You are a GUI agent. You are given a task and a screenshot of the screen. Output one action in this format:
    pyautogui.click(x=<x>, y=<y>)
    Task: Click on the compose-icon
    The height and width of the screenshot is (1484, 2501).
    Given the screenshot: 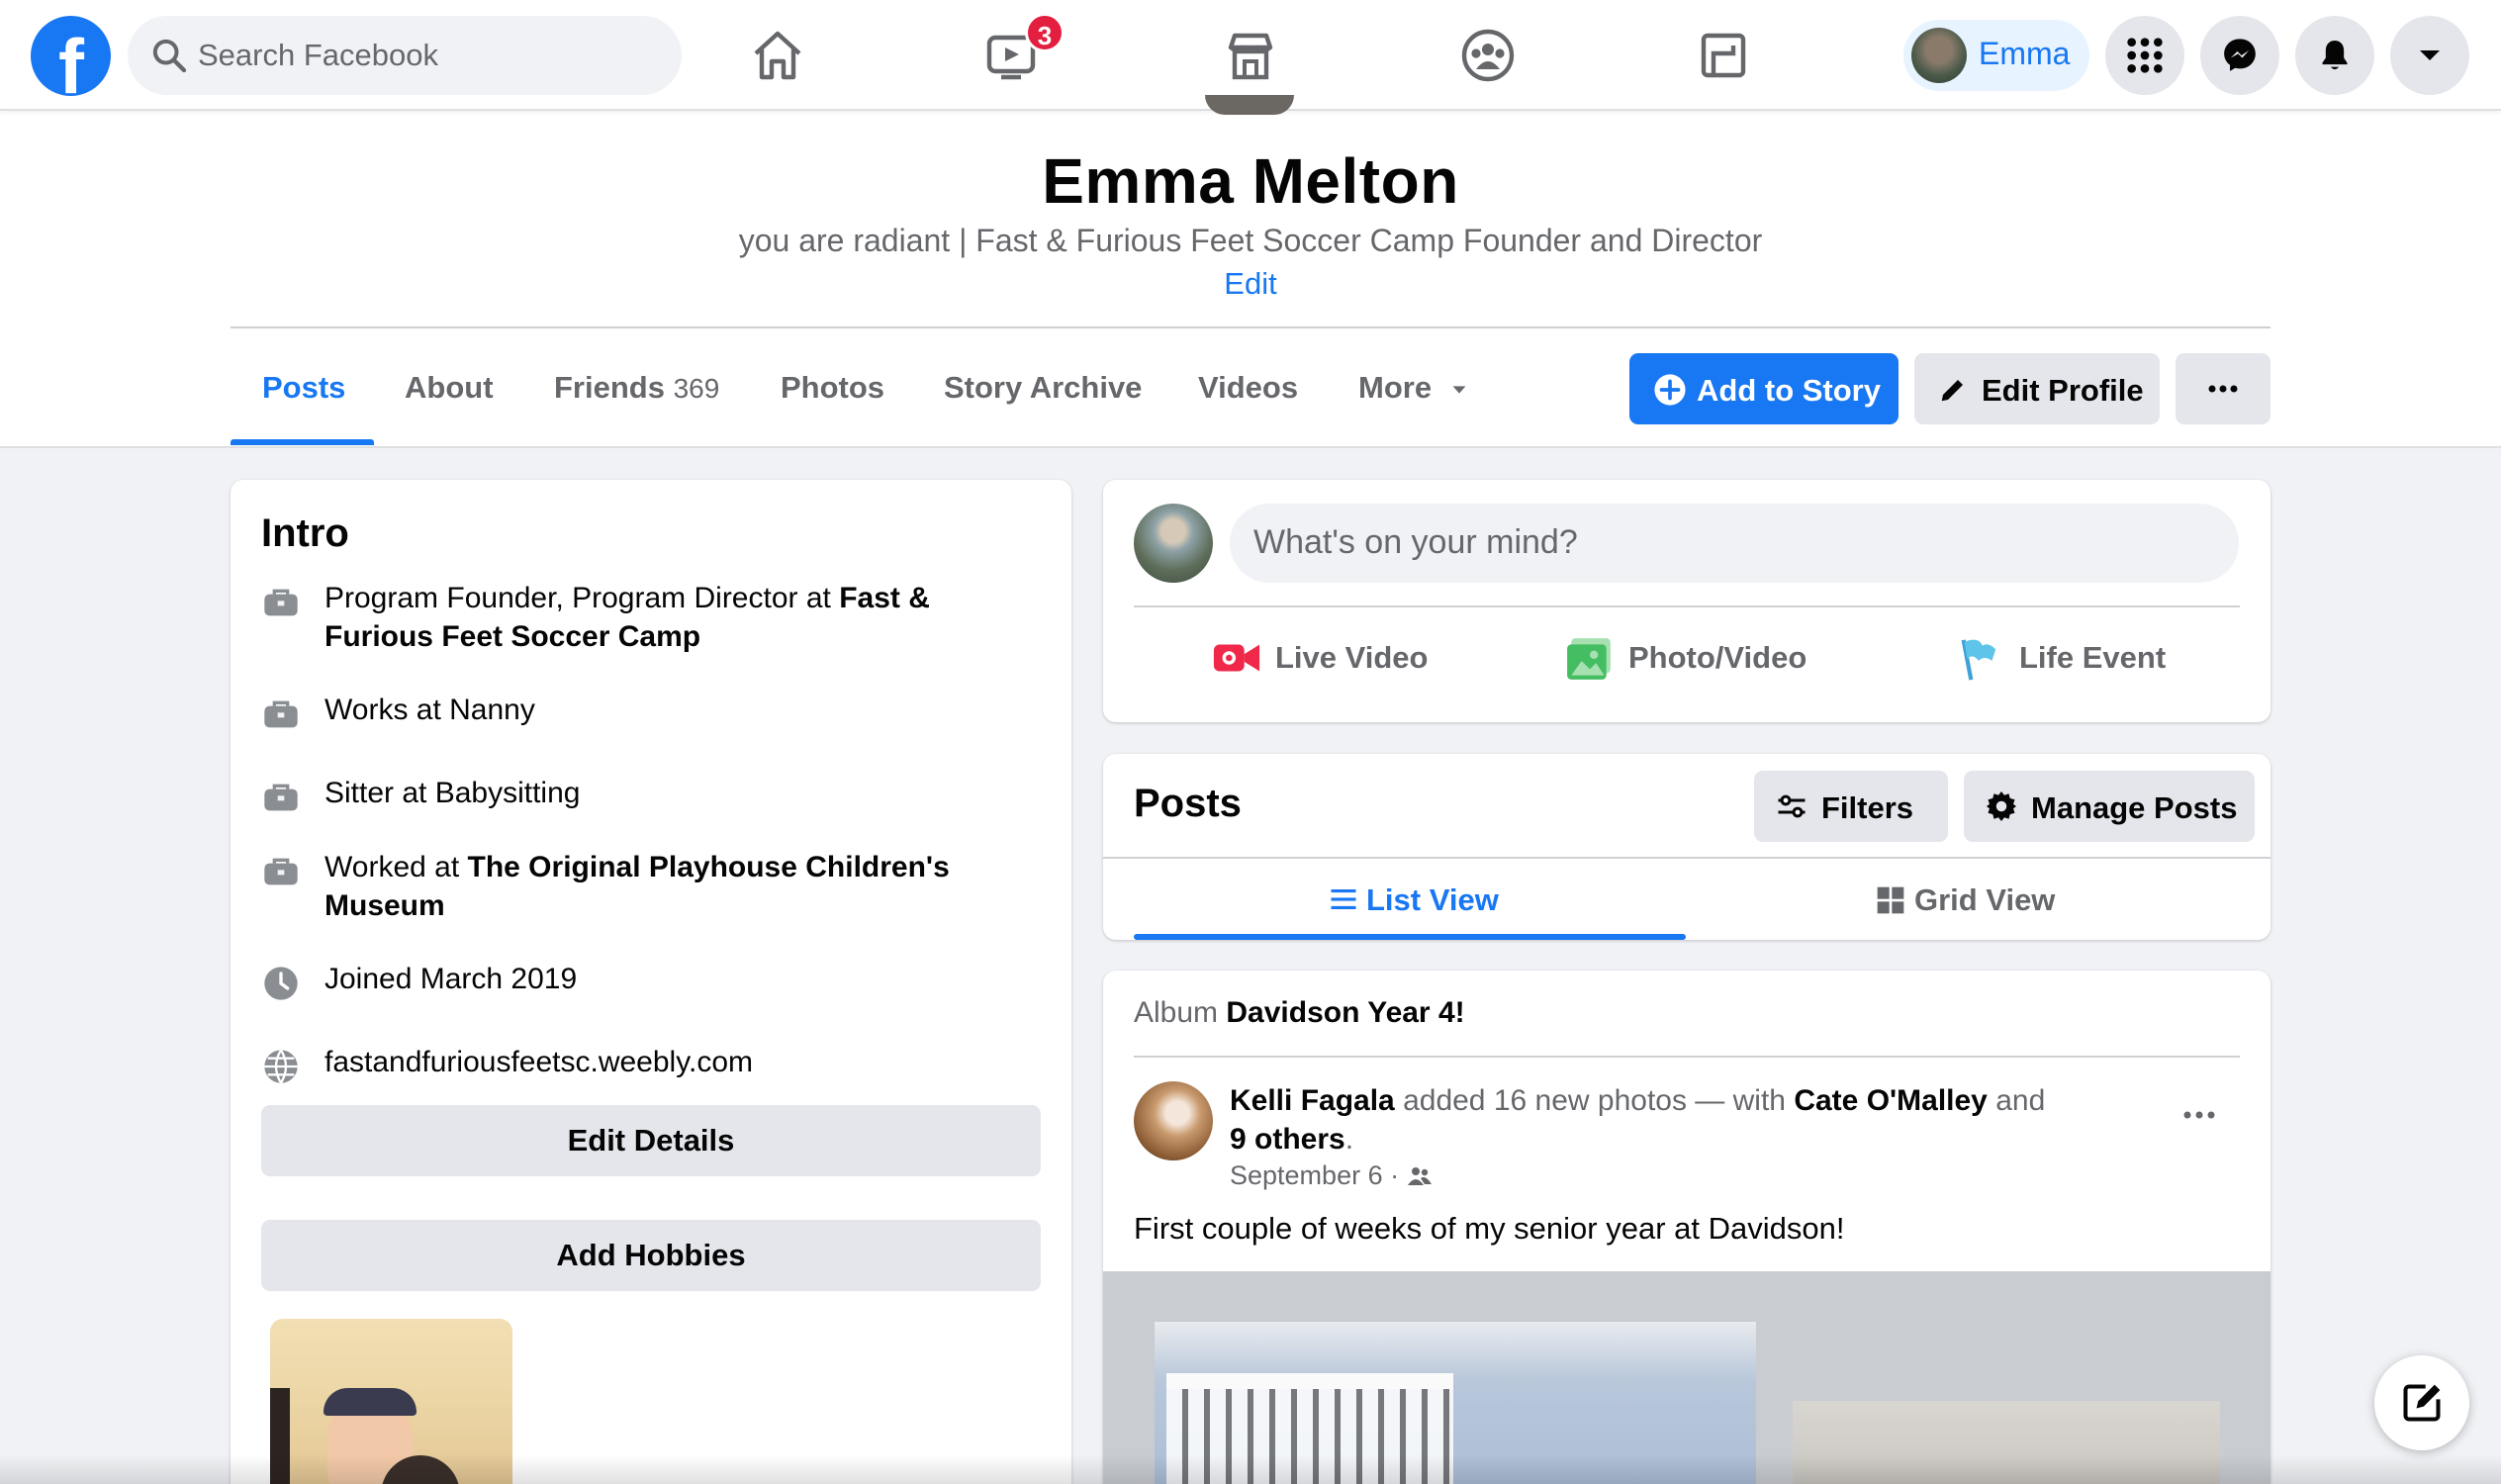 What is the action you would take?
    pyautogui.click(x=2422, y=1403)
    